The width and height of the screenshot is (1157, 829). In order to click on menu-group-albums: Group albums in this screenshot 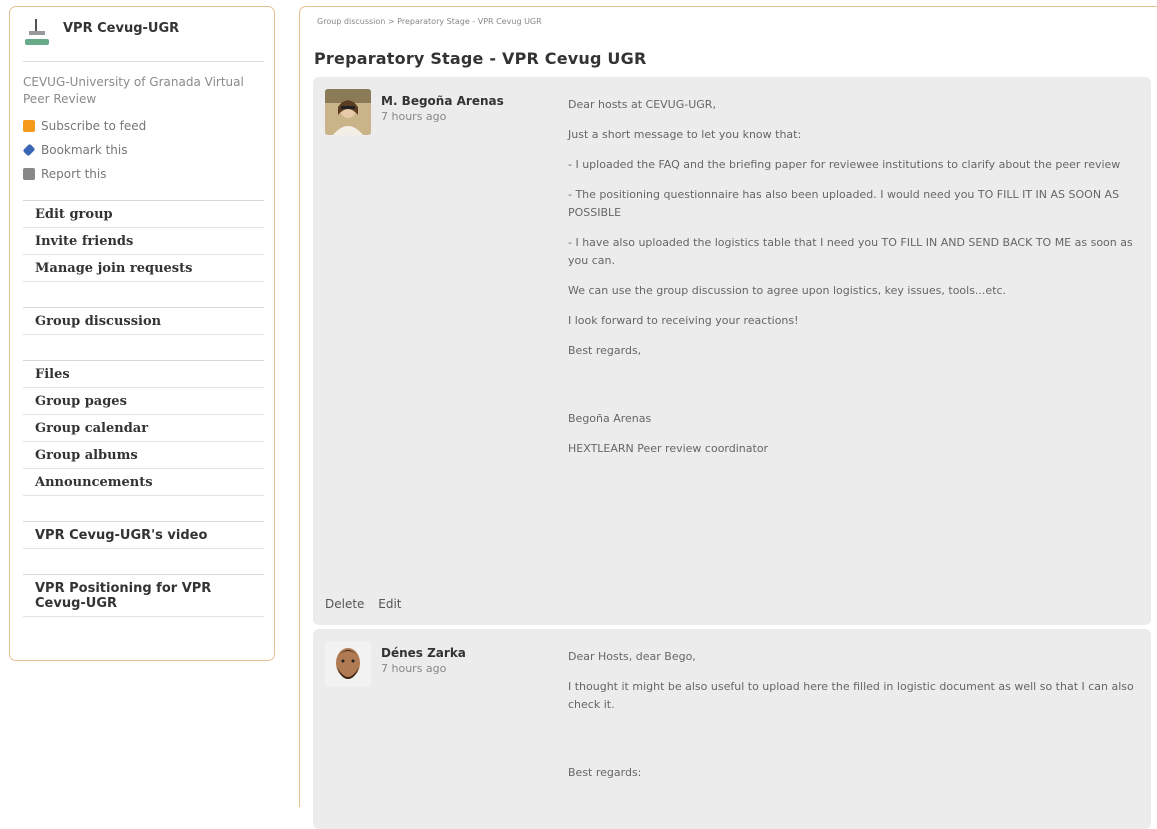, I will do `click(143, 455)`.